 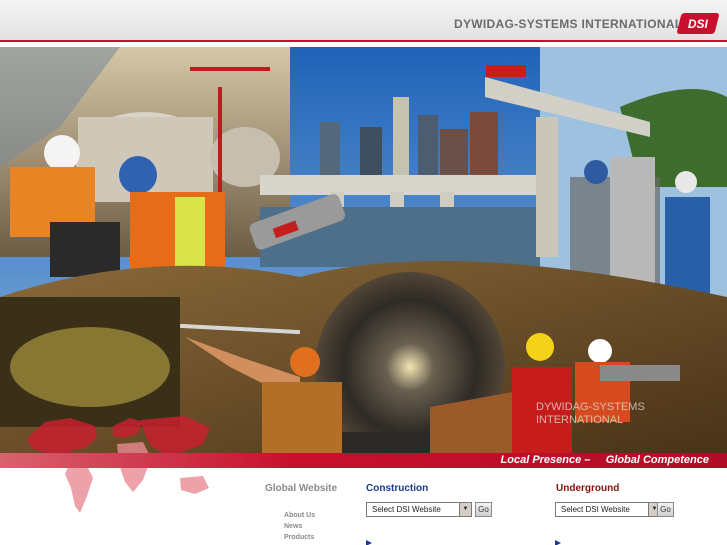 What do you see at coordinates (406, 509) in the screenshot?
I see `construction-select-value: Select DSI Website` at bounding box center [406, 509].